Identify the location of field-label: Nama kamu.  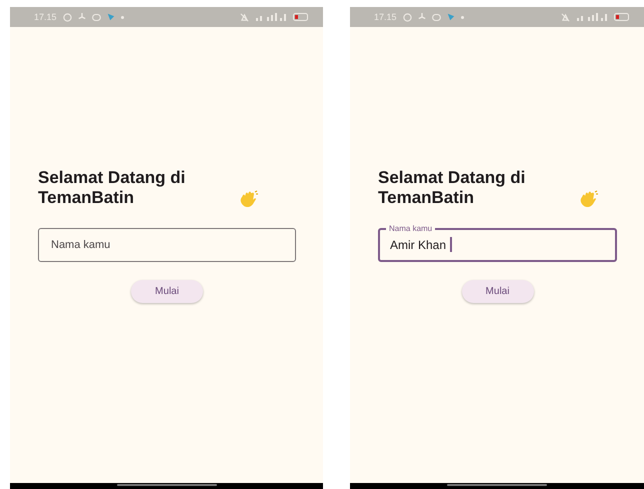
(411, 228).